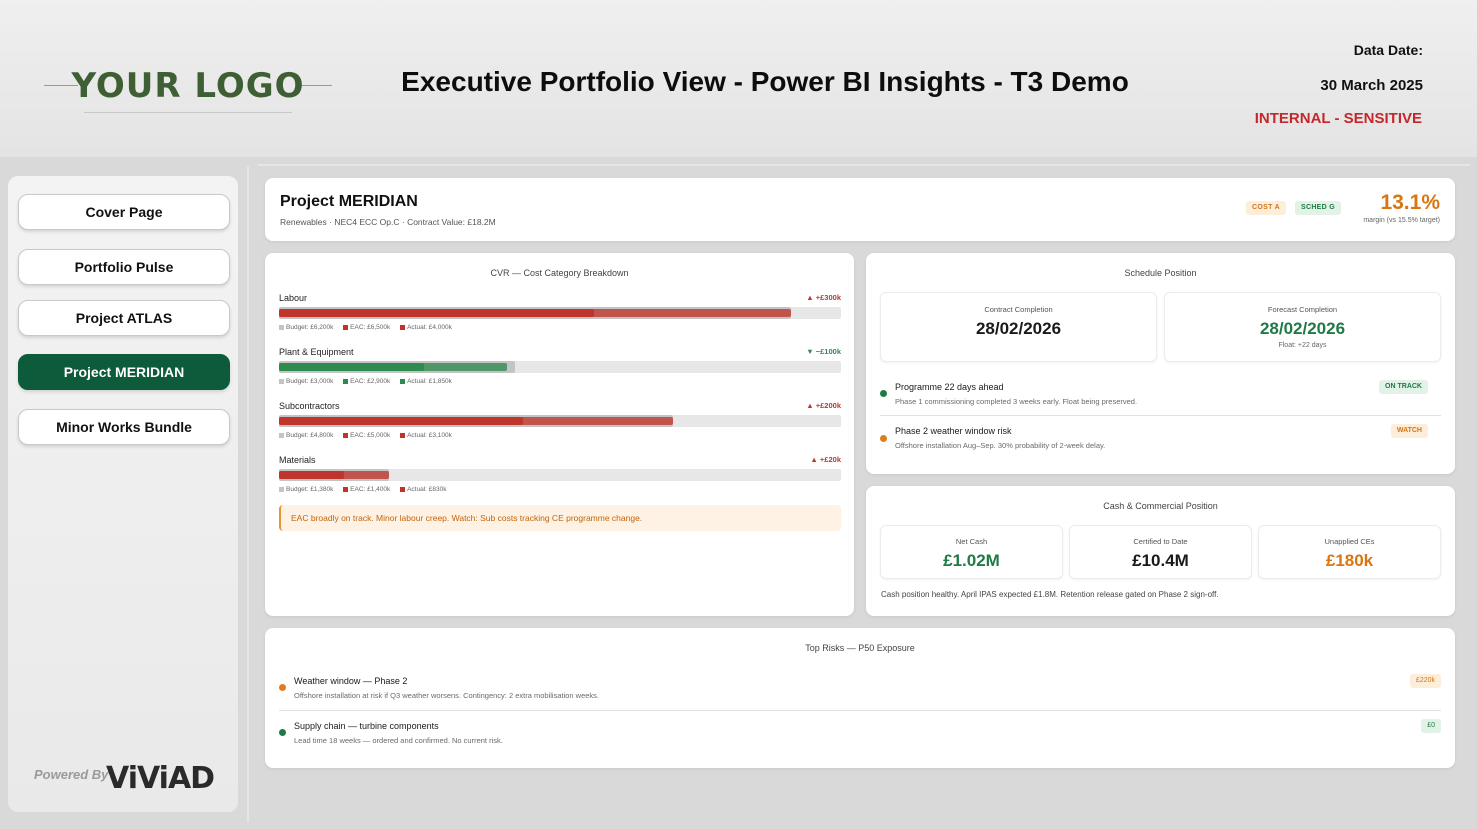 The image size is (1477, 829). I want to click on legend-eac: EAC: £1,400k, so click(366, 489).